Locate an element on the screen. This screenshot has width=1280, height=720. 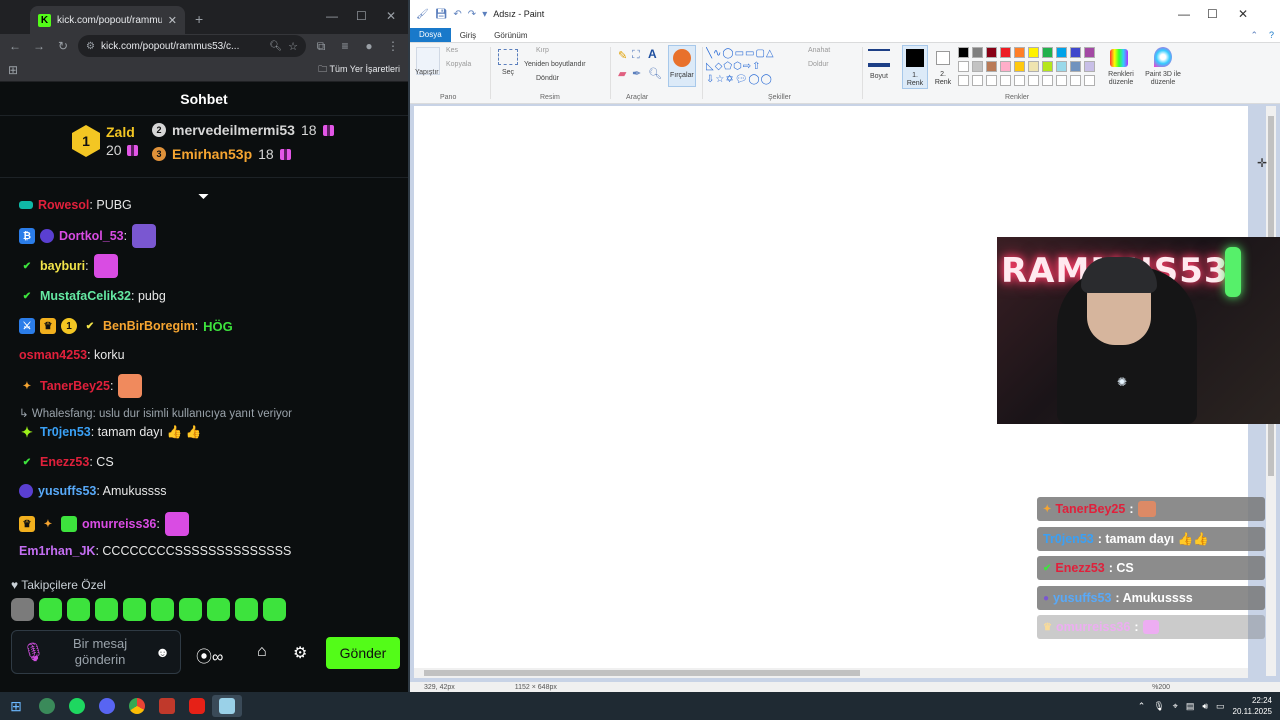
chat-message: ♛ ✦ omurreiss36: is located at coordinates (104, 524).